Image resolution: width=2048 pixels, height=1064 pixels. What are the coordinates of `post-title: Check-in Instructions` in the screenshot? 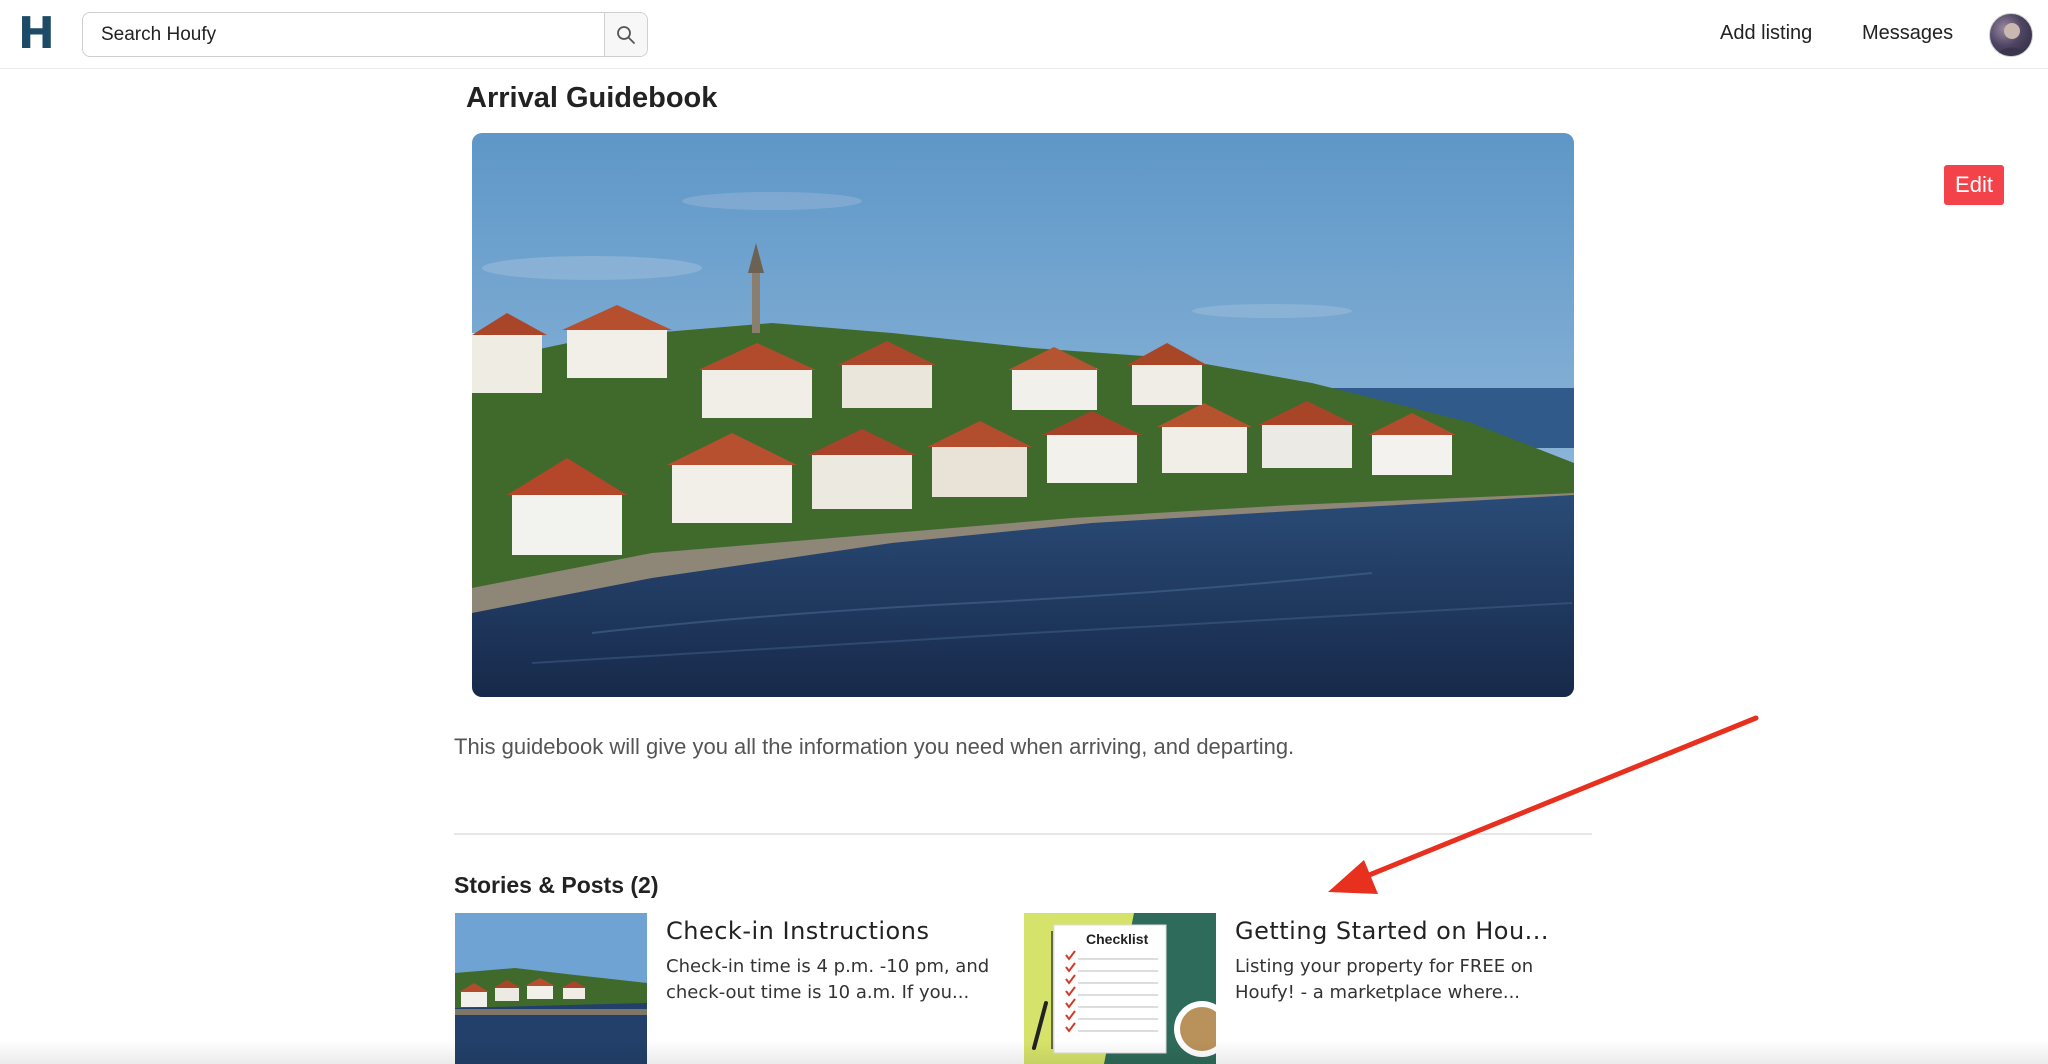 It's located at (836, 931).